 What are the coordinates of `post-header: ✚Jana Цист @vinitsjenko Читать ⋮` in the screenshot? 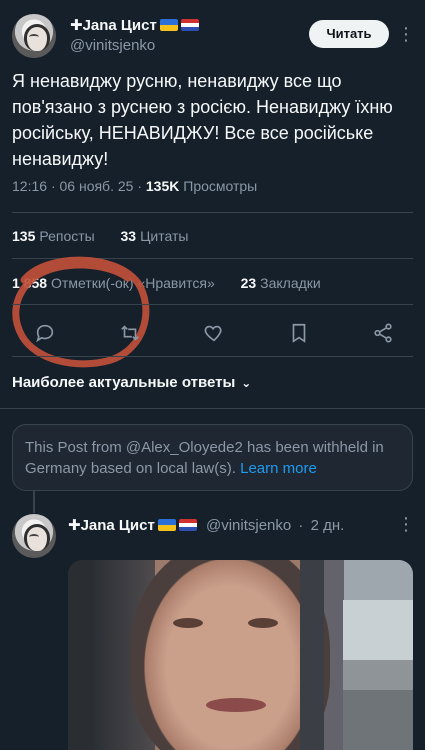 It's located at (213, 36).